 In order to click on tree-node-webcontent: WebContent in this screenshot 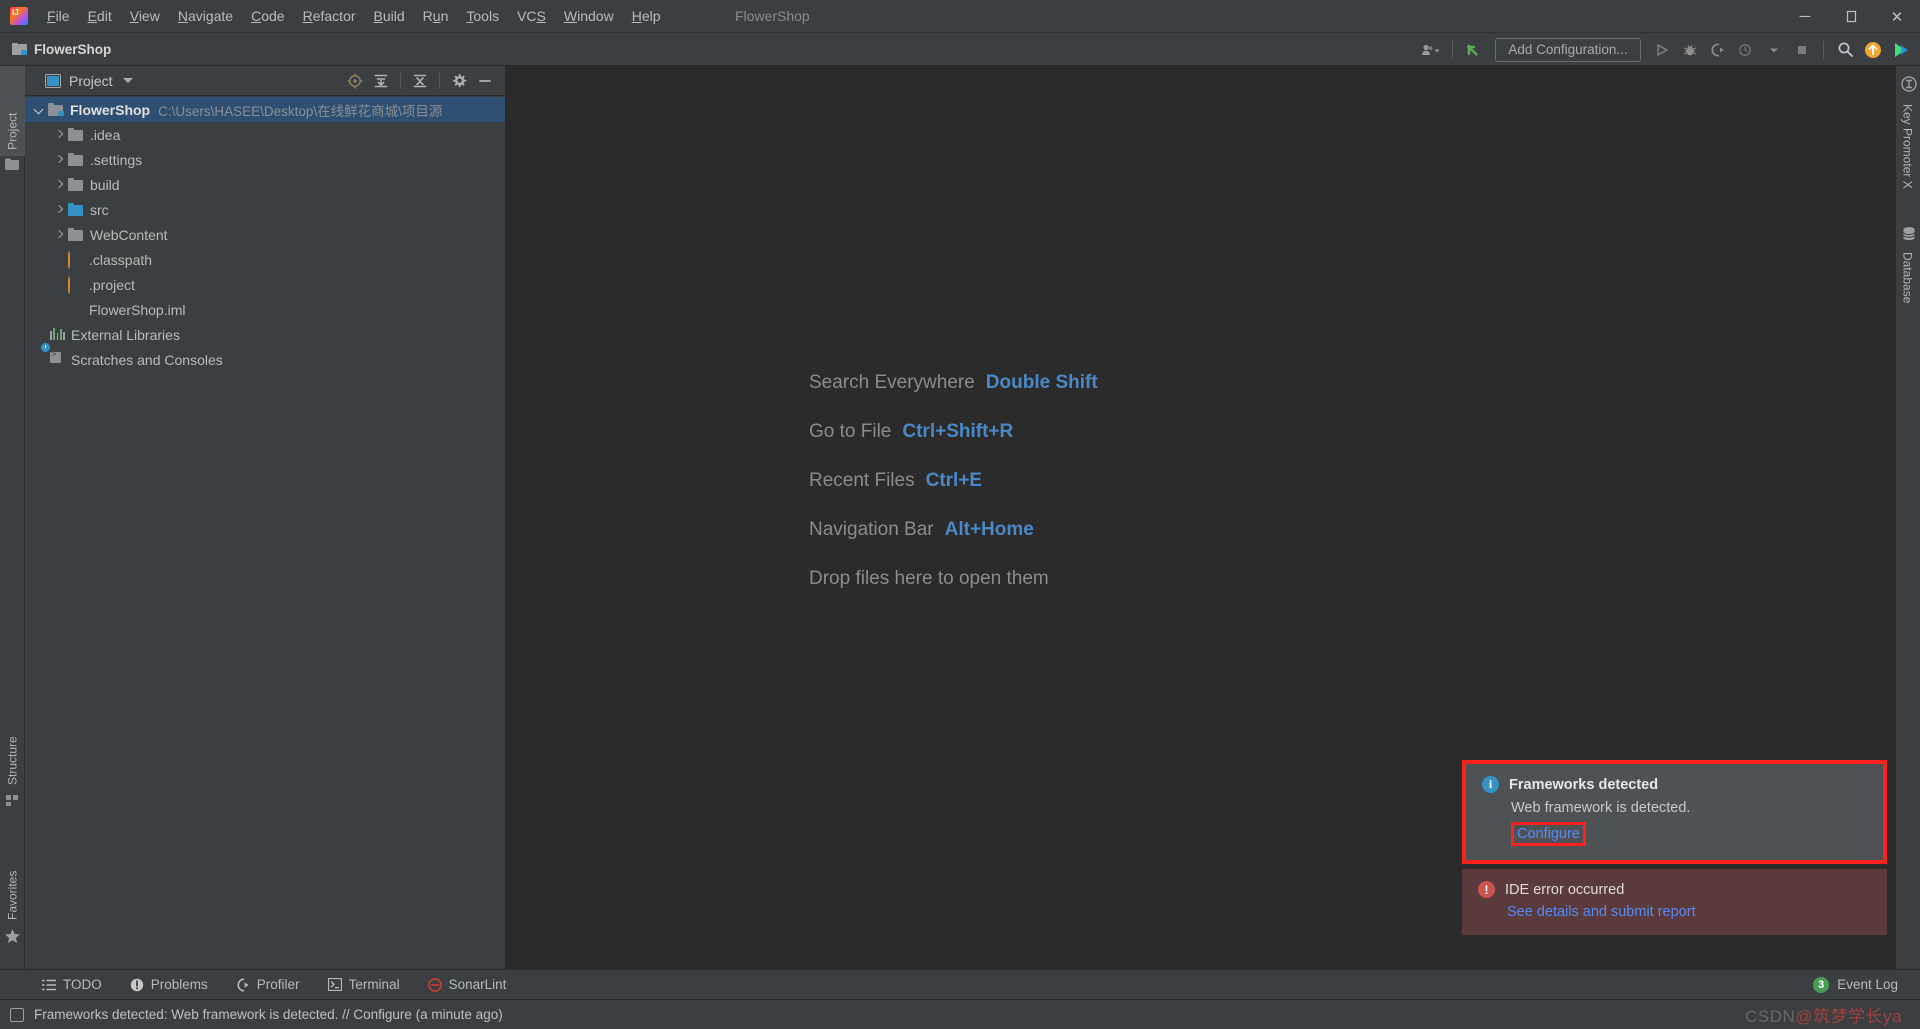, I will do `click(265, 234)`.